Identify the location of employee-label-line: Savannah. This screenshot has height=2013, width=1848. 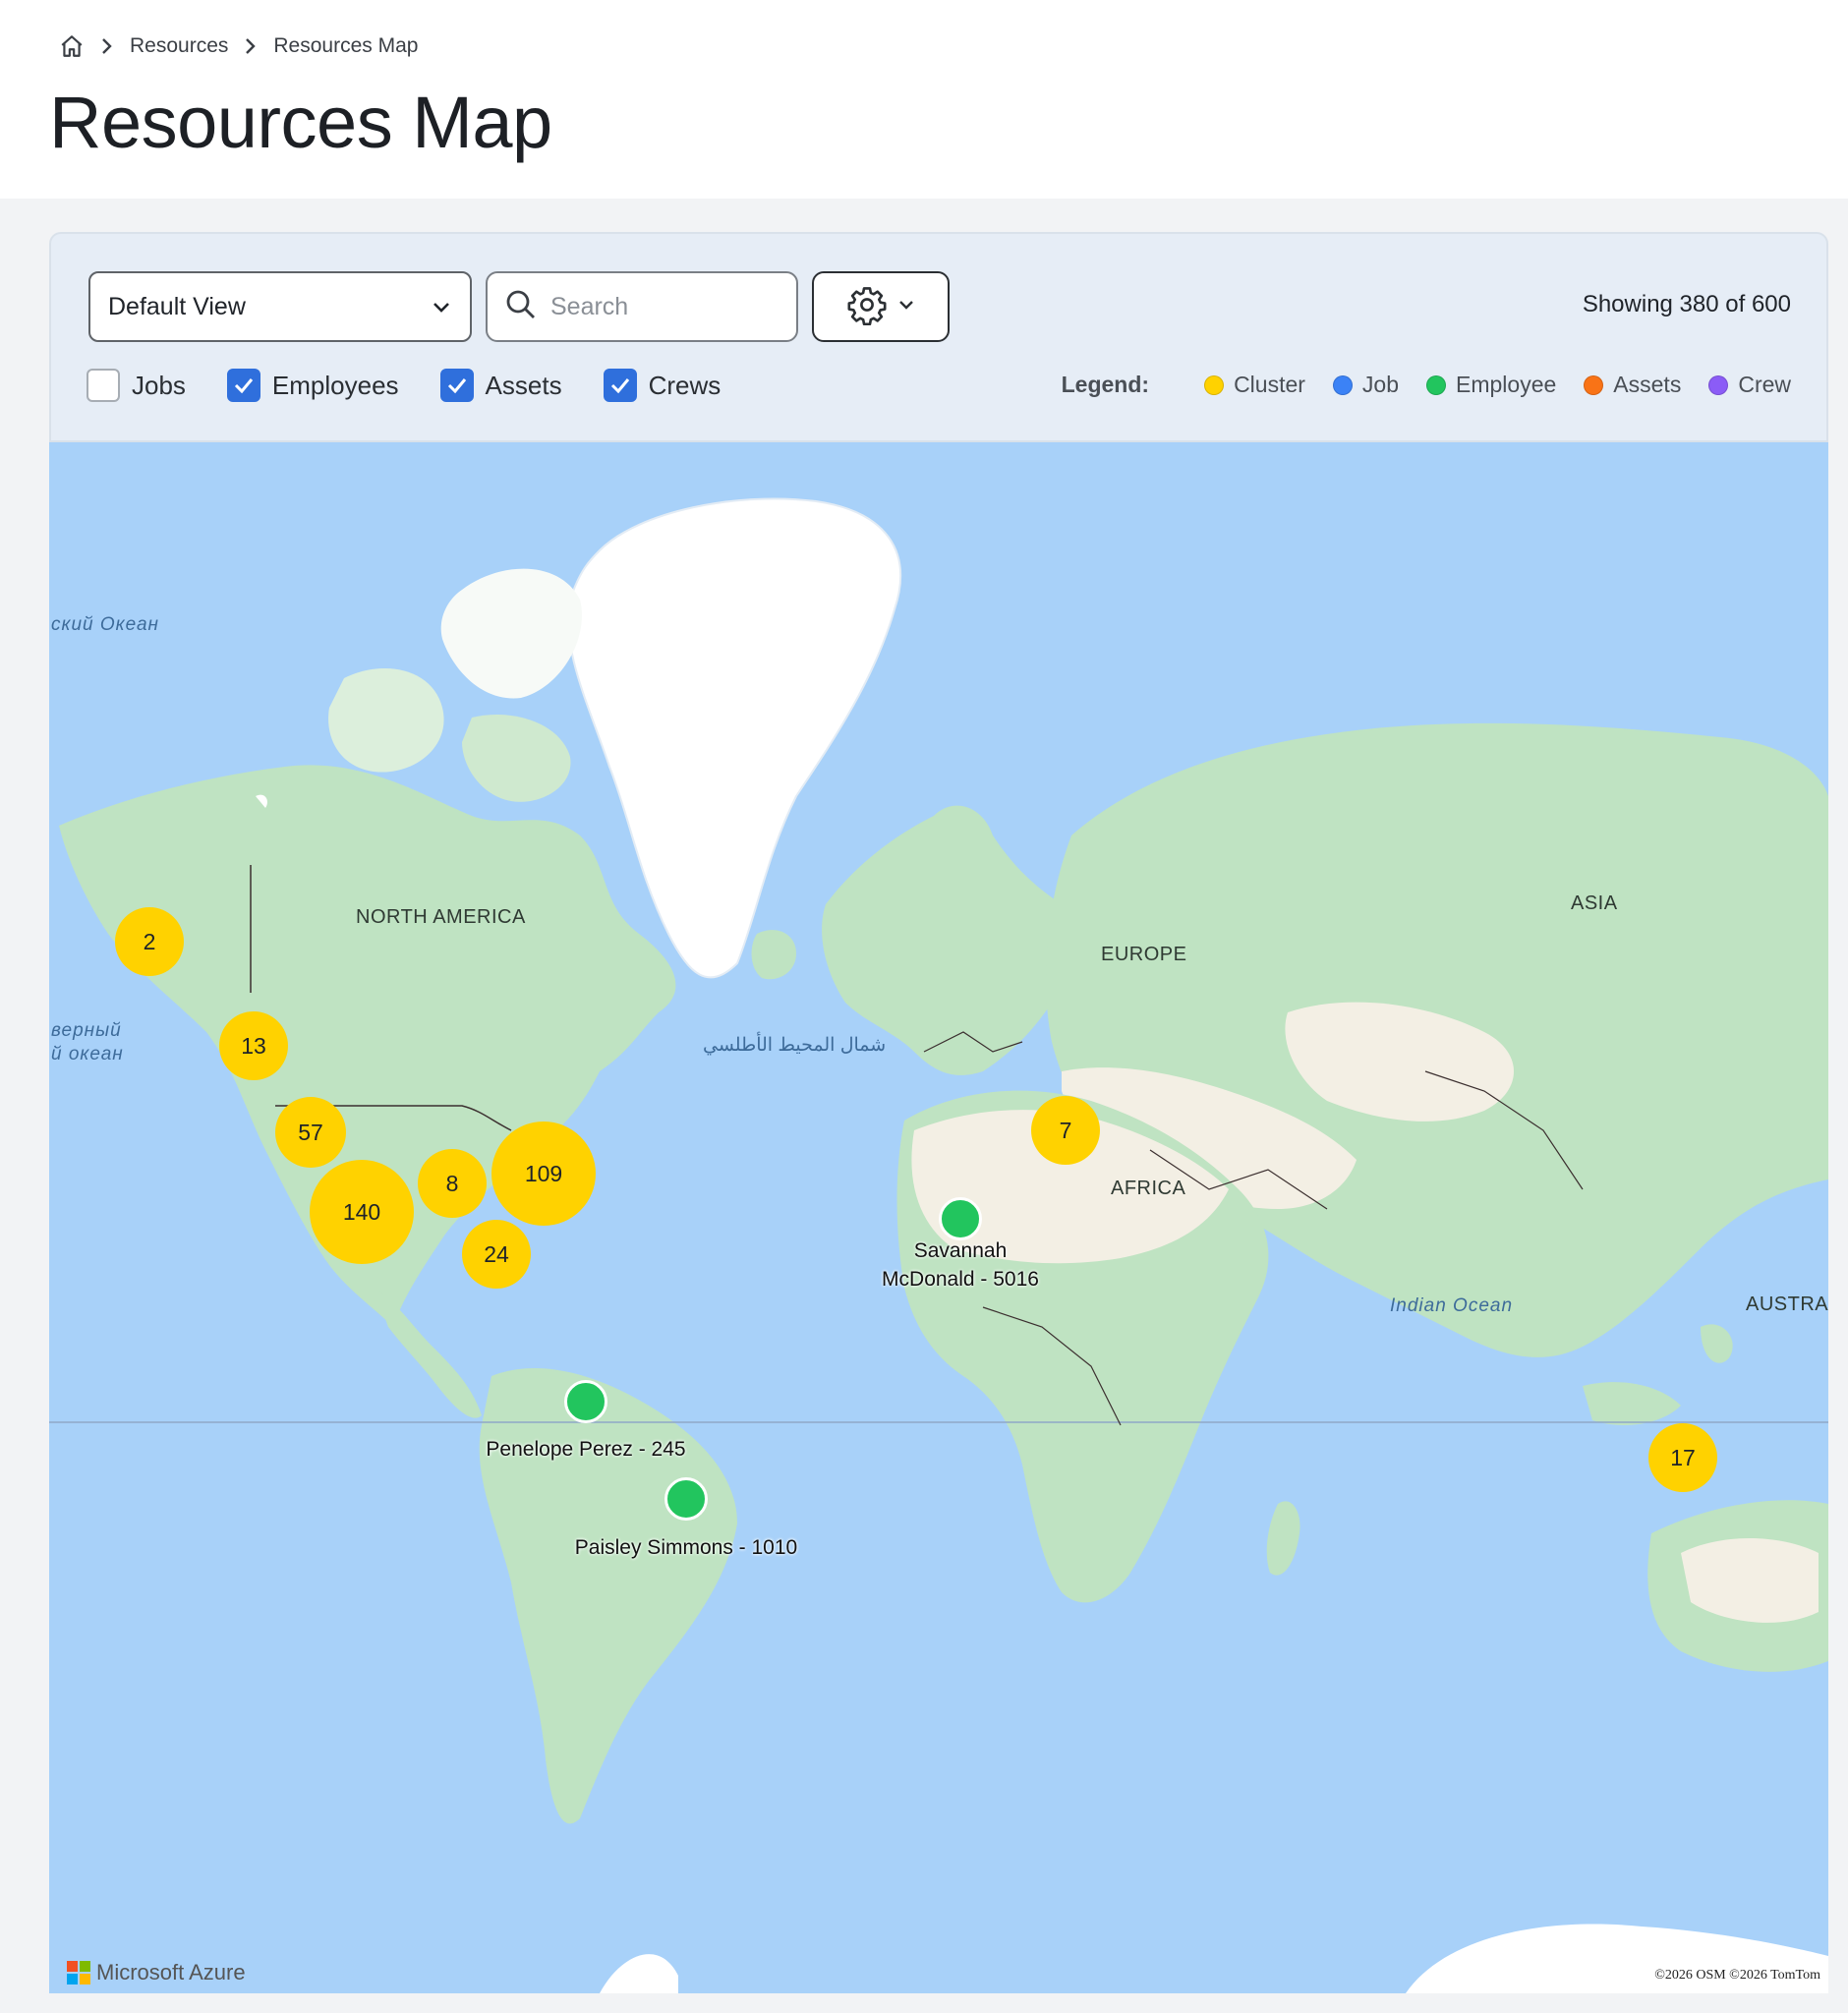
(960, 1250).